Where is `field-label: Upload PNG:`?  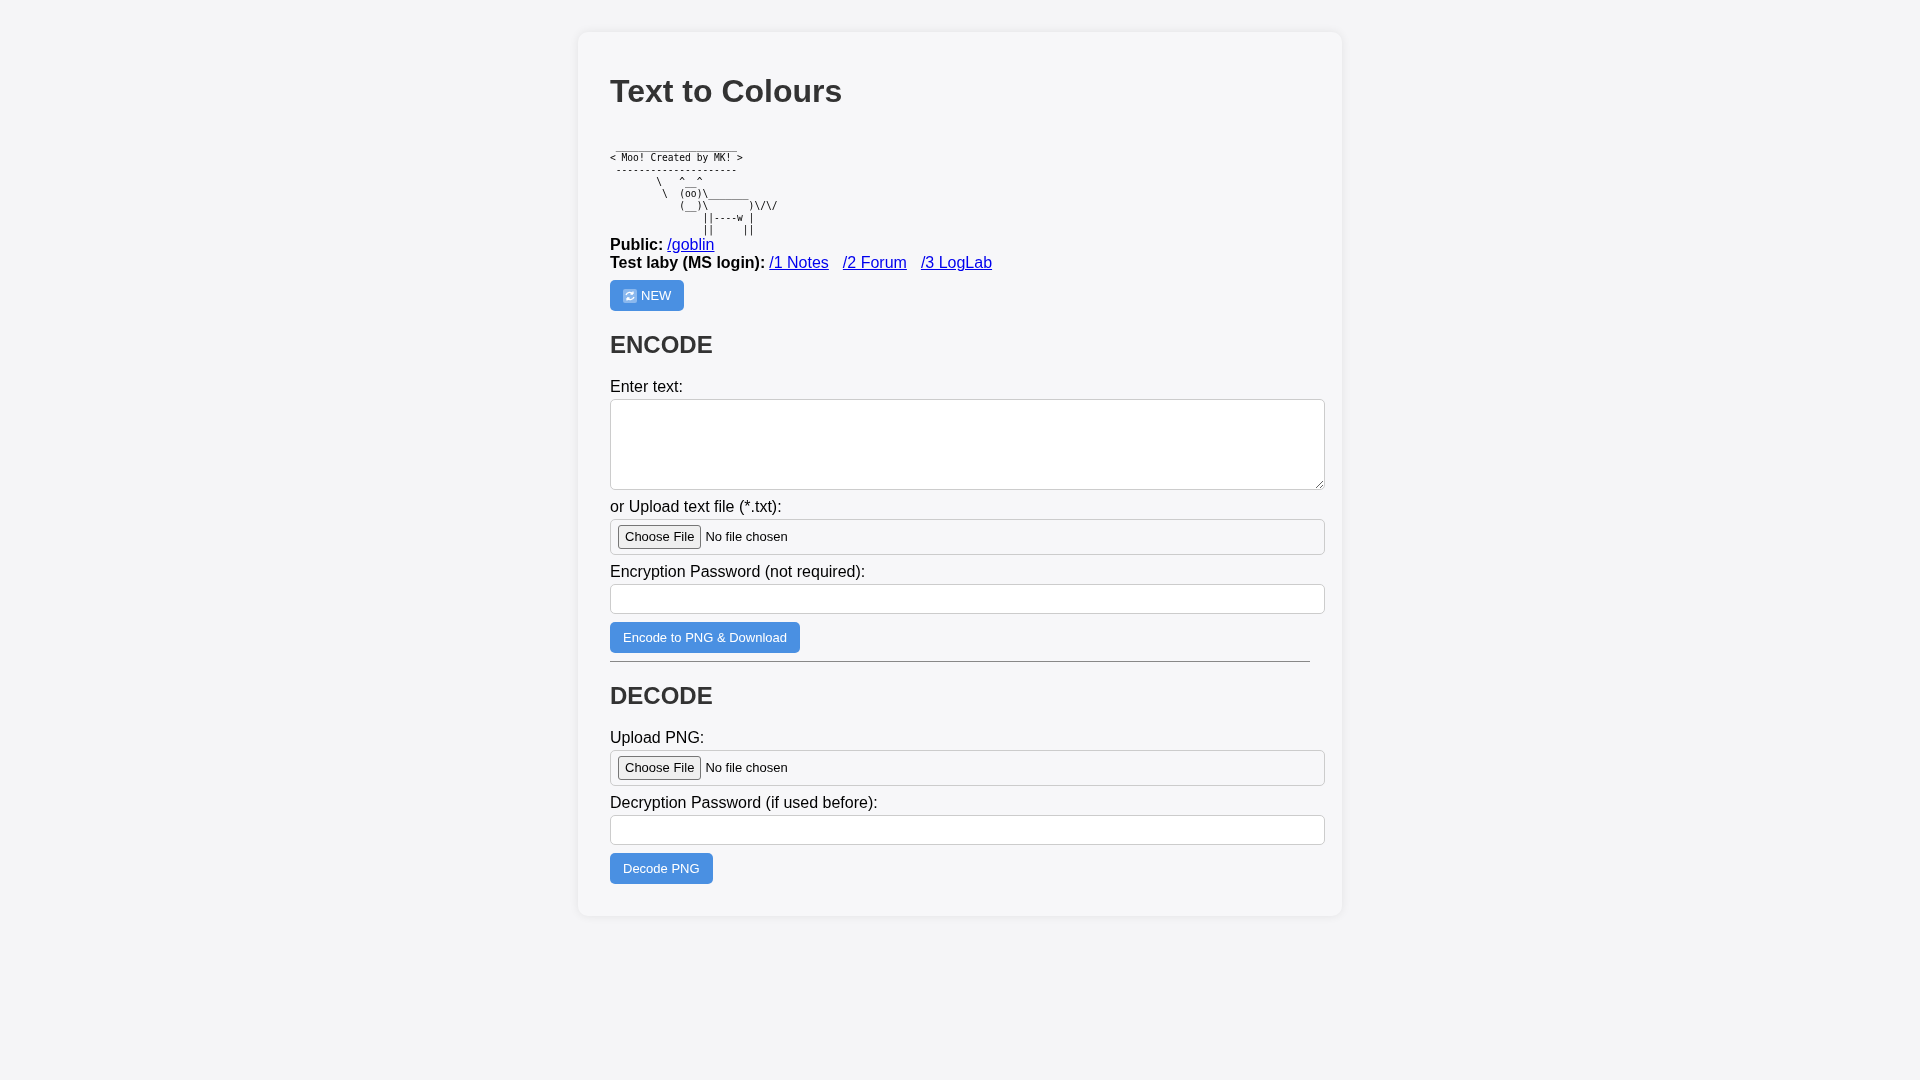
field-label: Upload PNG: is located at coordinates (658, 738).